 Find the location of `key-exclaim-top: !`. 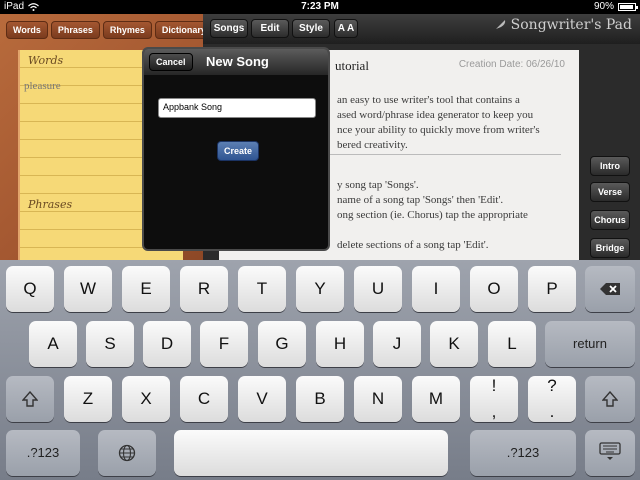

key-exclaim-top: ! is located at coordinates (494, 385).